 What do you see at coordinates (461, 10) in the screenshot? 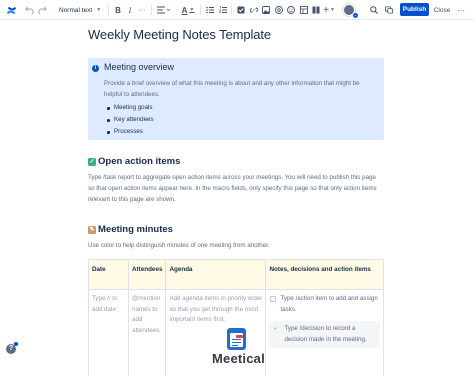
I see `more-actions-button: ···` at bounding box center [461, 10].